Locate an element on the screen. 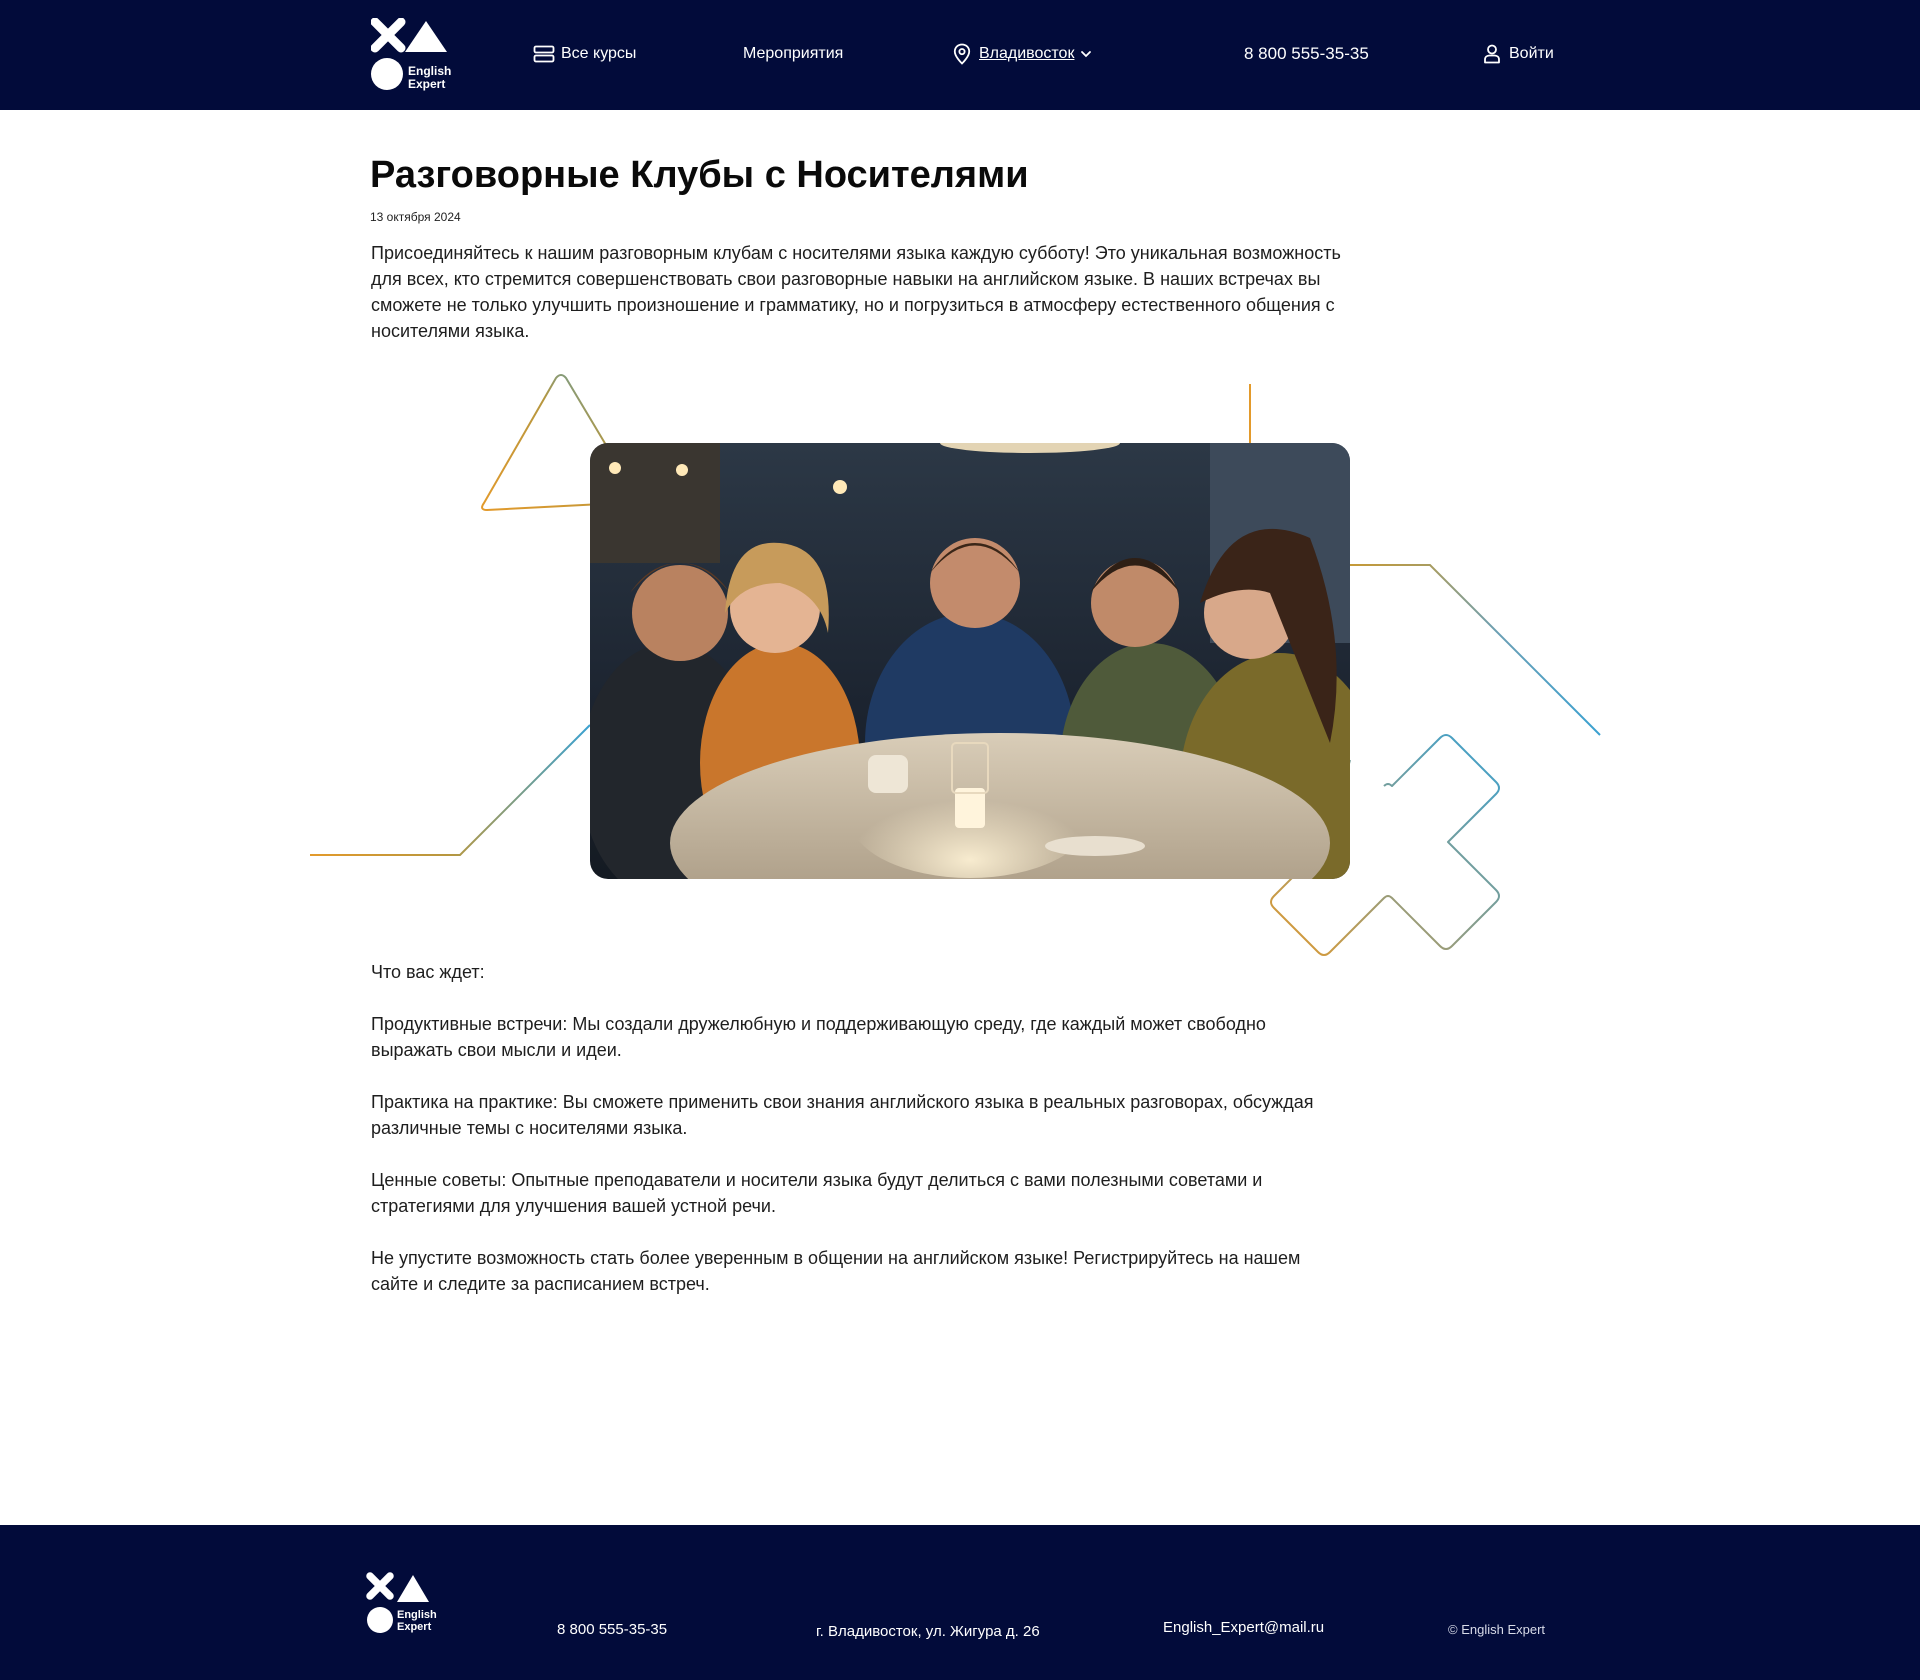  nav-events: Мероприятия is located at coordinates (793, 54).